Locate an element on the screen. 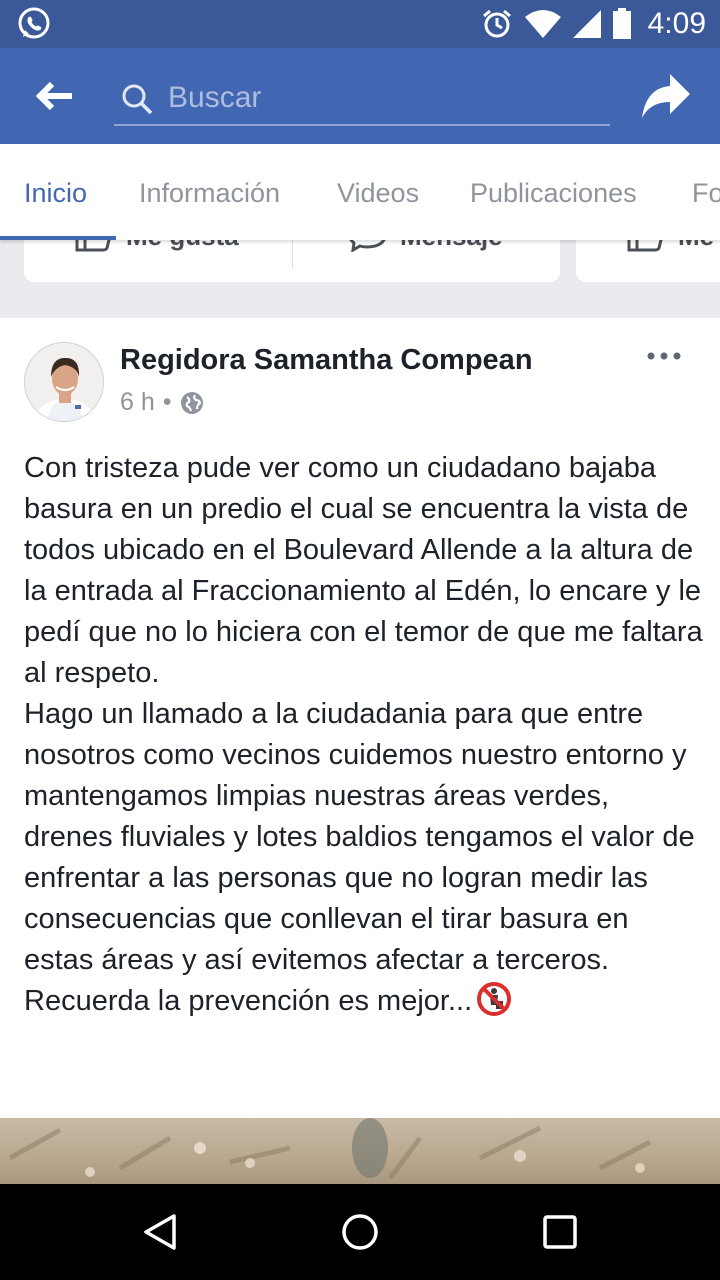  back-arrow-icon is located at coordinates (54, 96).